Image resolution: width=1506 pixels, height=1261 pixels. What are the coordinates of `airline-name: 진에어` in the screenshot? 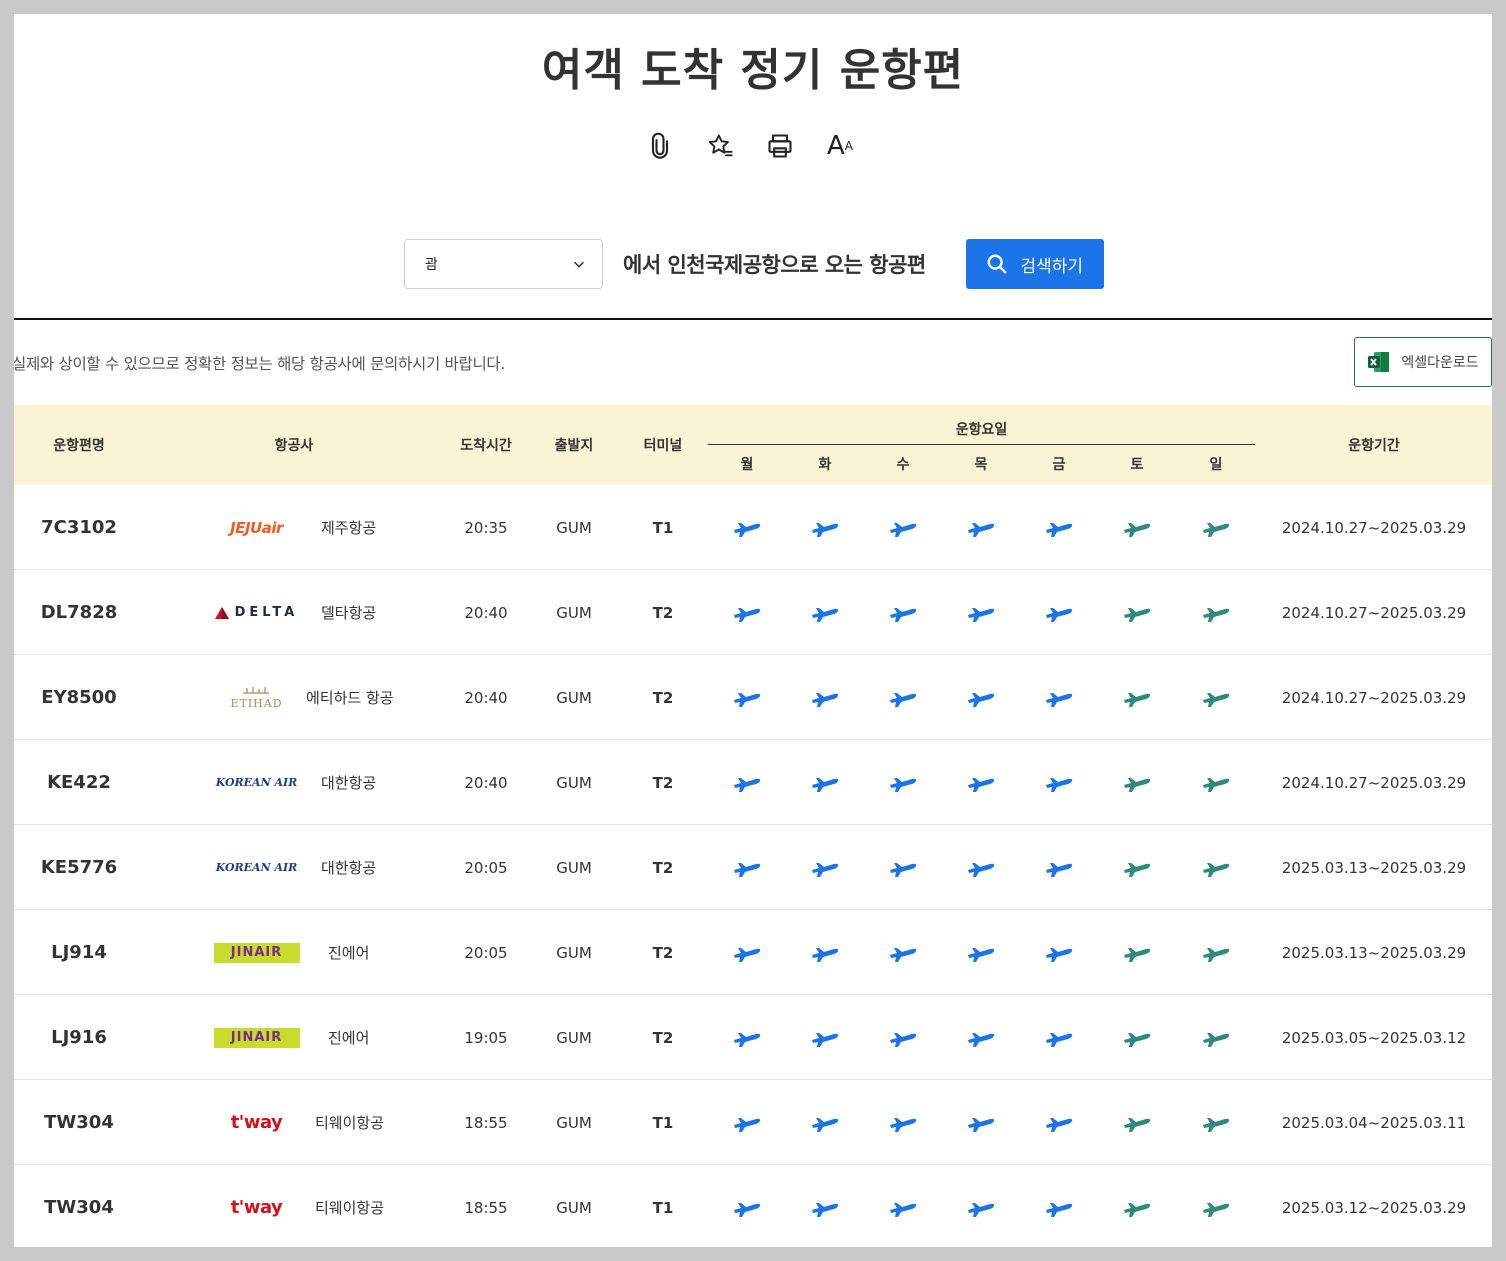 It's located at (349, 953).